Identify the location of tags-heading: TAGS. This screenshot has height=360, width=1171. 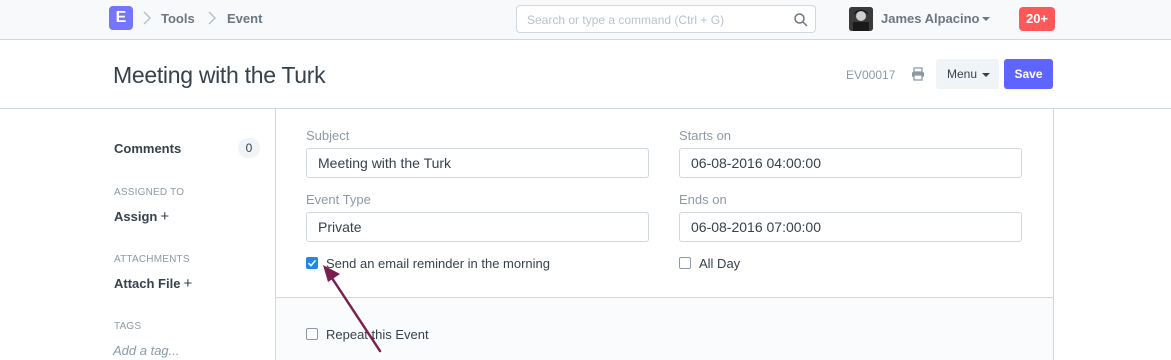
(128, 326).